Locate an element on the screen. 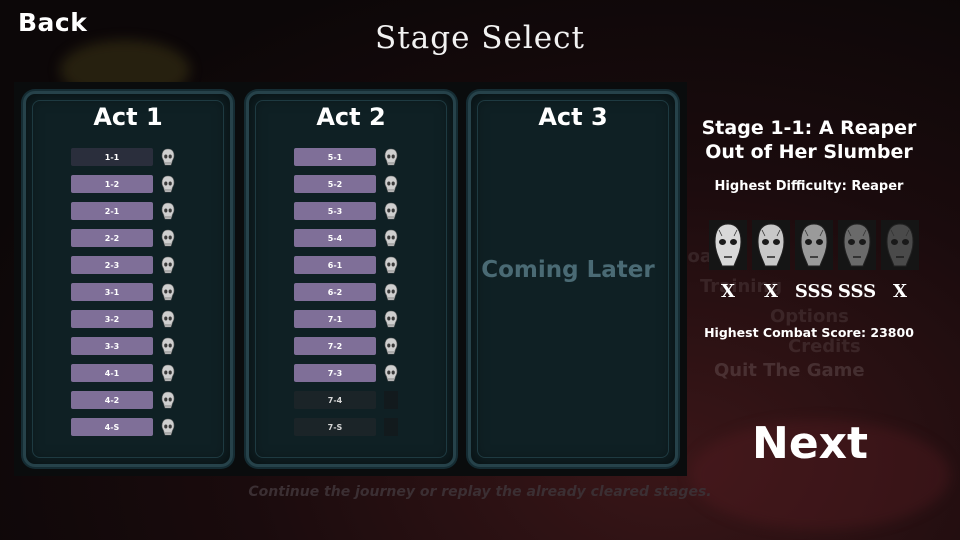  stage-row: 7-S is located at coordinates (346, 427).